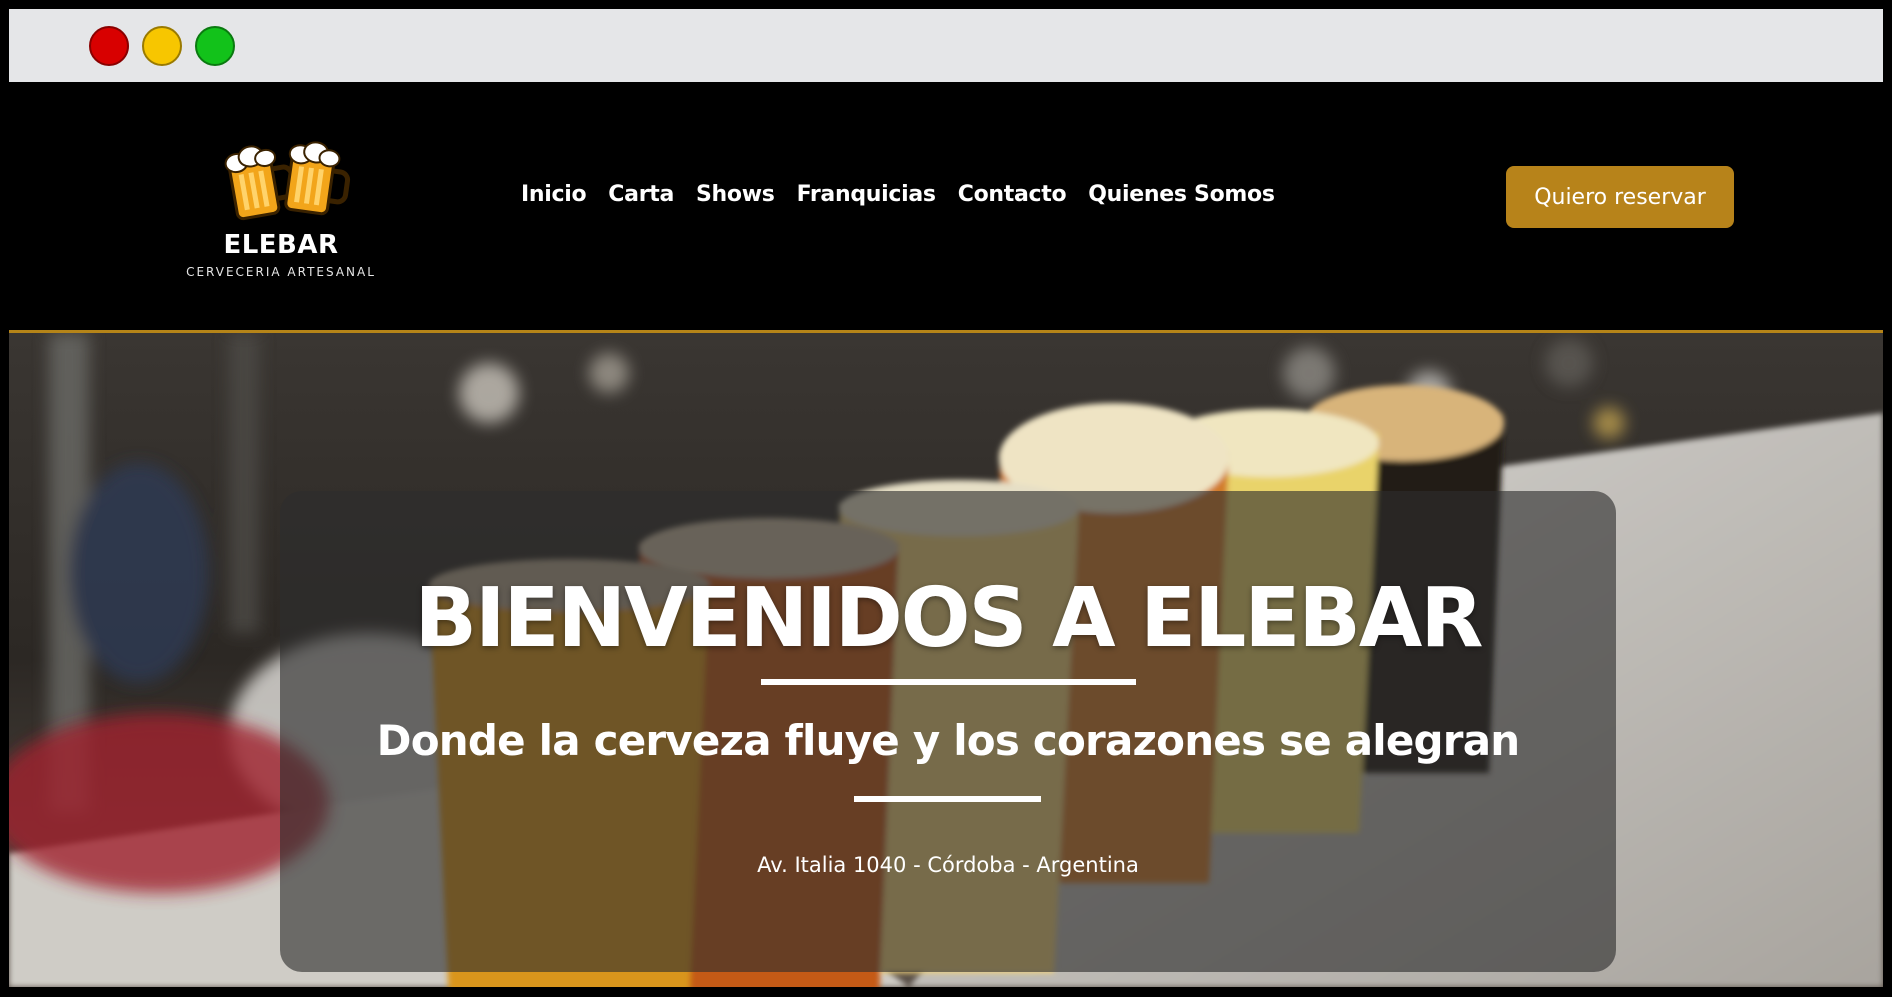 The height and width of the screenshot is (997, 1892). Describe the element at coordinates (109, 46) in the screenshot. I see `close-window-button` at that location.